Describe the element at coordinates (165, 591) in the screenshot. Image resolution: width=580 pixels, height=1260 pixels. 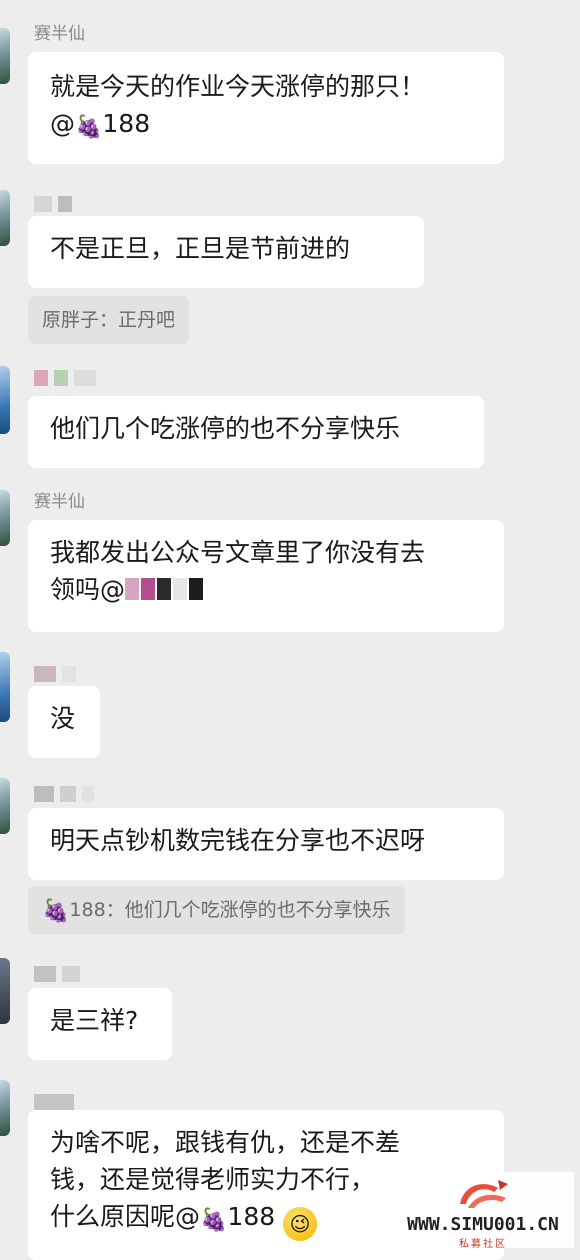
I see `censored-mention` at that location.